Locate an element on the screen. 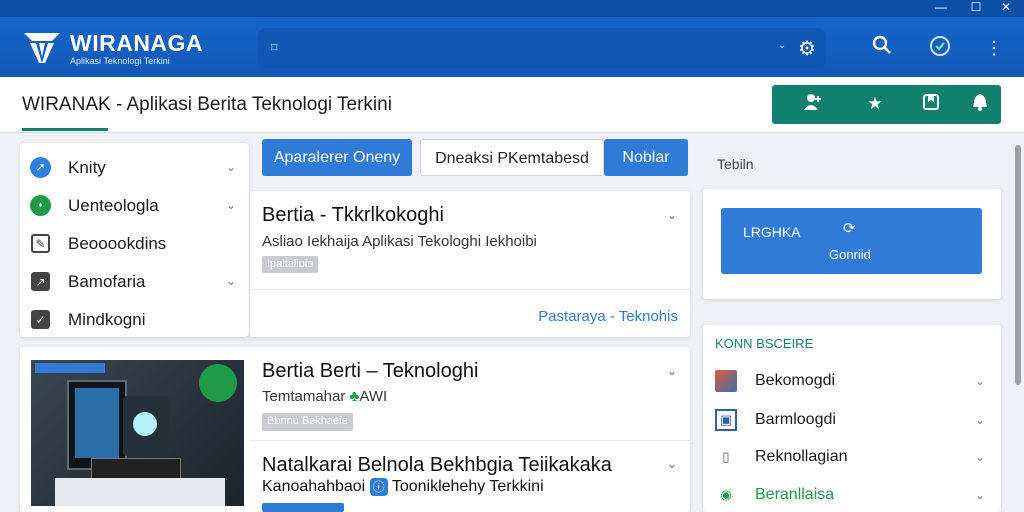 Image resolution: width=1024 pixels, height=512 pixels. promo-card: LRGHKA ⟳ Gonriid is located at coordinates (852, 244).